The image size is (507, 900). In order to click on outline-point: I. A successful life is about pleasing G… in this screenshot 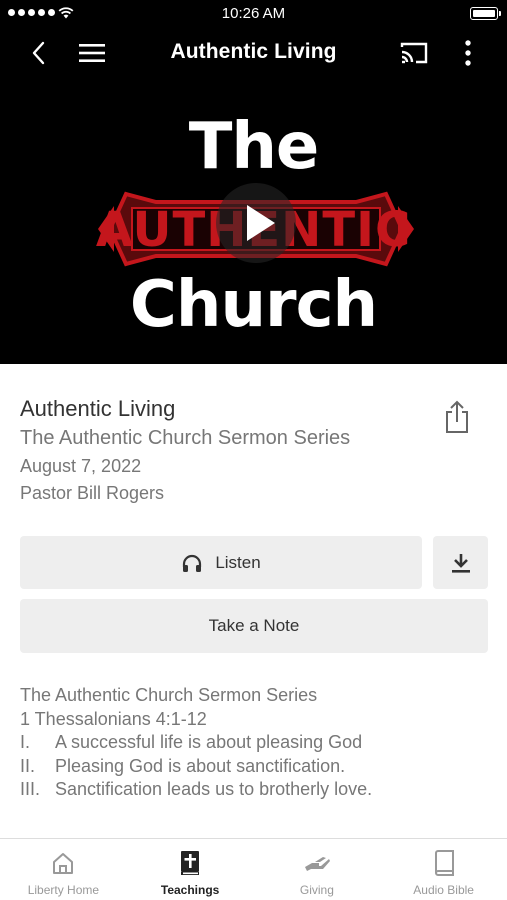, I will do `click(255, 743)`.